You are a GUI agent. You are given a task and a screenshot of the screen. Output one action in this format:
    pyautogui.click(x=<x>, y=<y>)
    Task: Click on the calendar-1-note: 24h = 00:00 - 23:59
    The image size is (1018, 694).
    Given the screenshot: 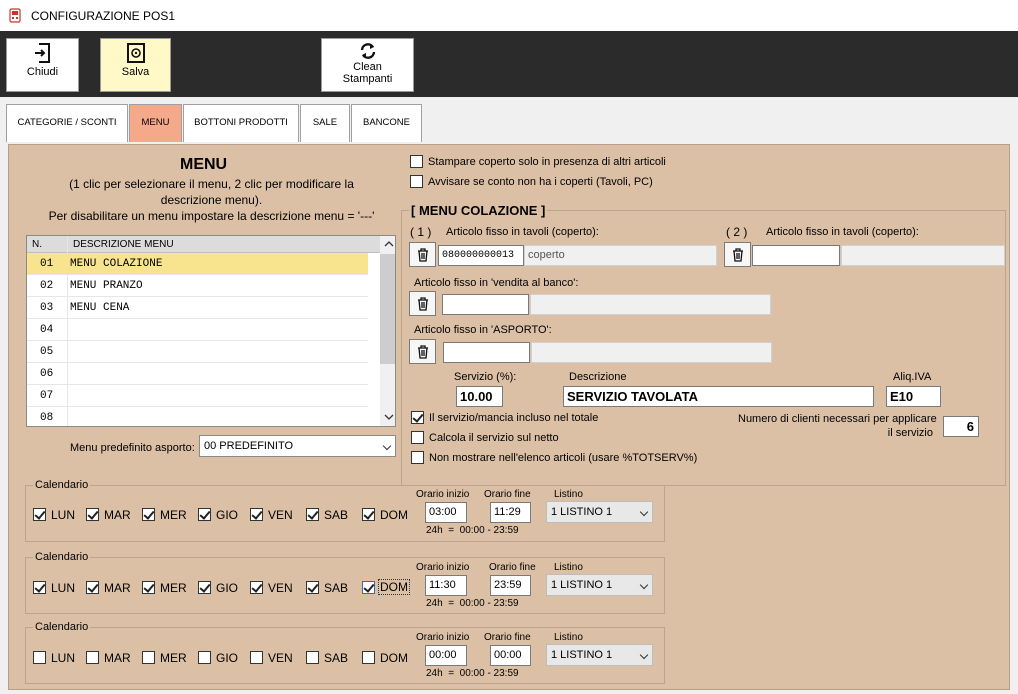 What is the action you would take?
    pyautogui.click(x=472, y=530)
    